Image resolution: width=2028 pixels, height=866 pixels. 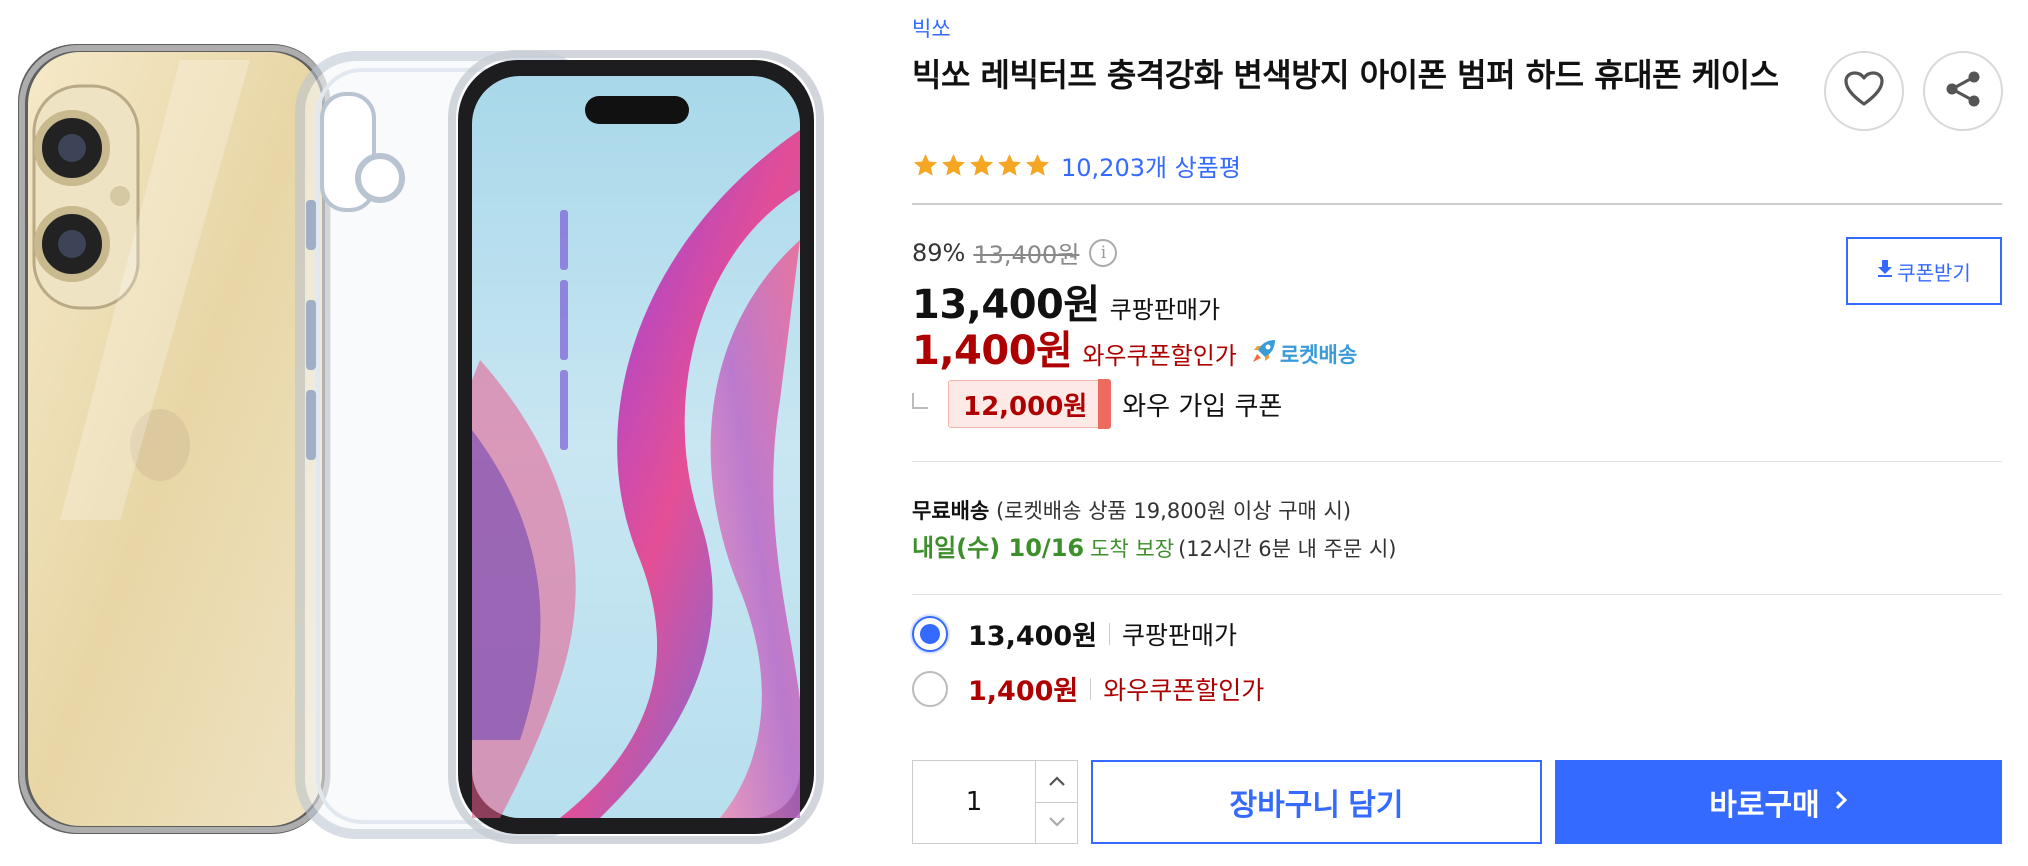 I want to click on wow-price: 1,400원, so click(x=992, y=351).